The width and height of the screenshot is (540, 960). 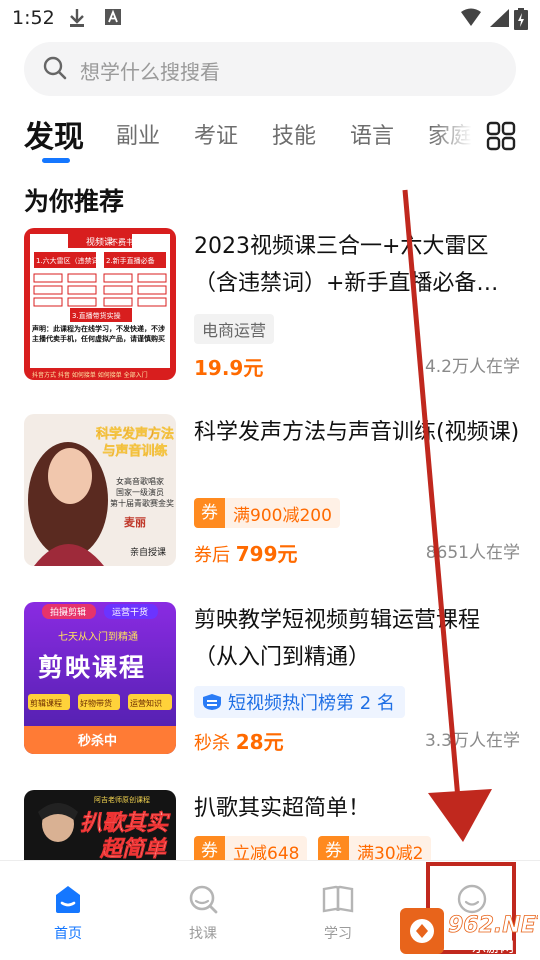 I want to click on thumb-head-left: 视频课, so click(x=99, y=242).